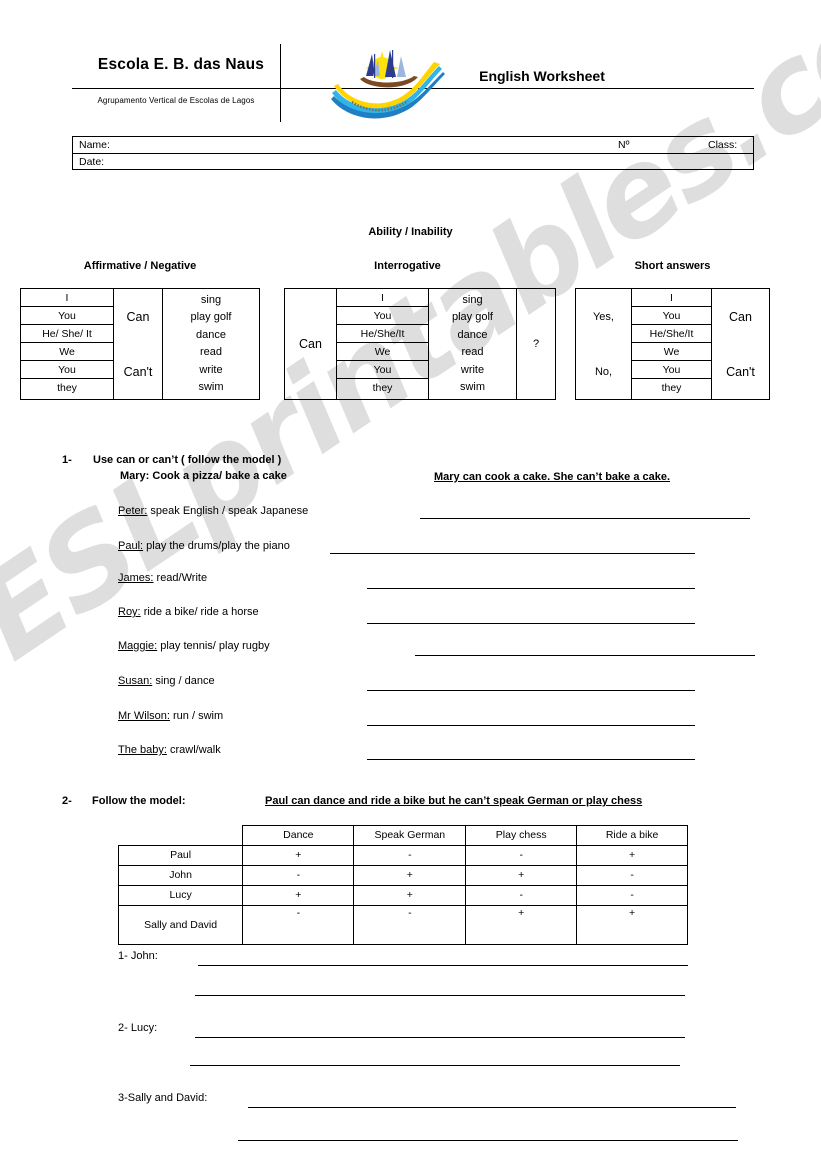 This screenshot has height=1169, width=821. I want to click on exercise1-item: Maggie: play tennis/ play rugby, so click(194, 646).